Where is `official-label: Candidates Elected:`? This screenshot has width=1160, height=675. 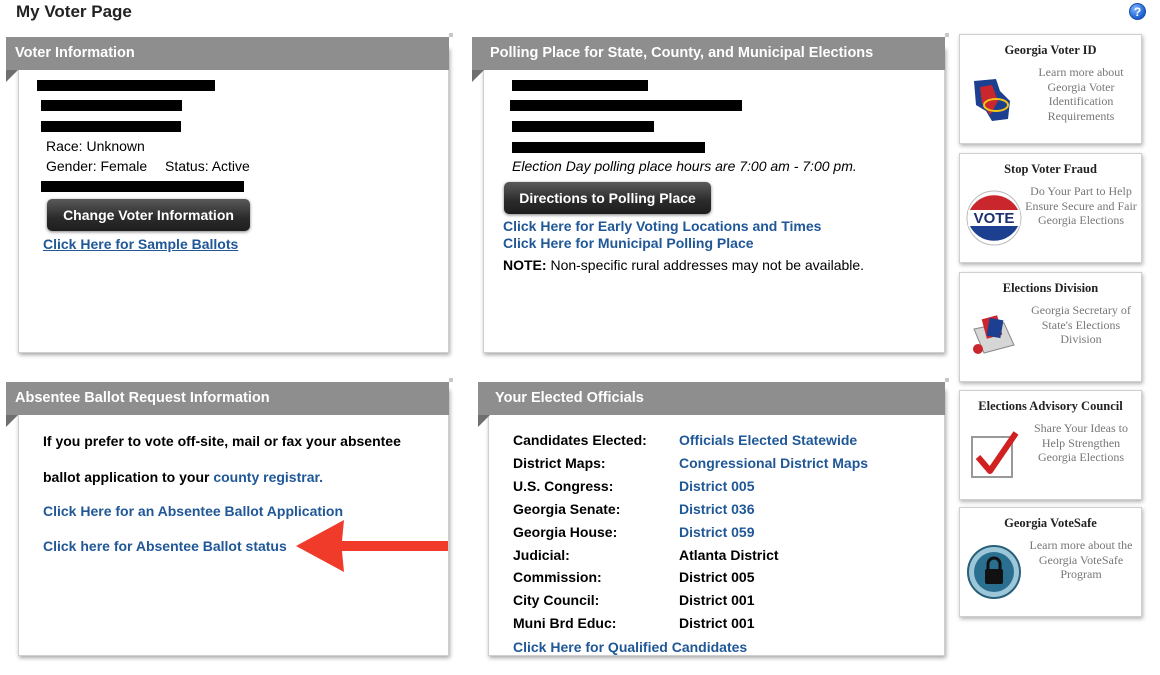 official-label: Candidates Elected: is located at coordinates (580, 440).